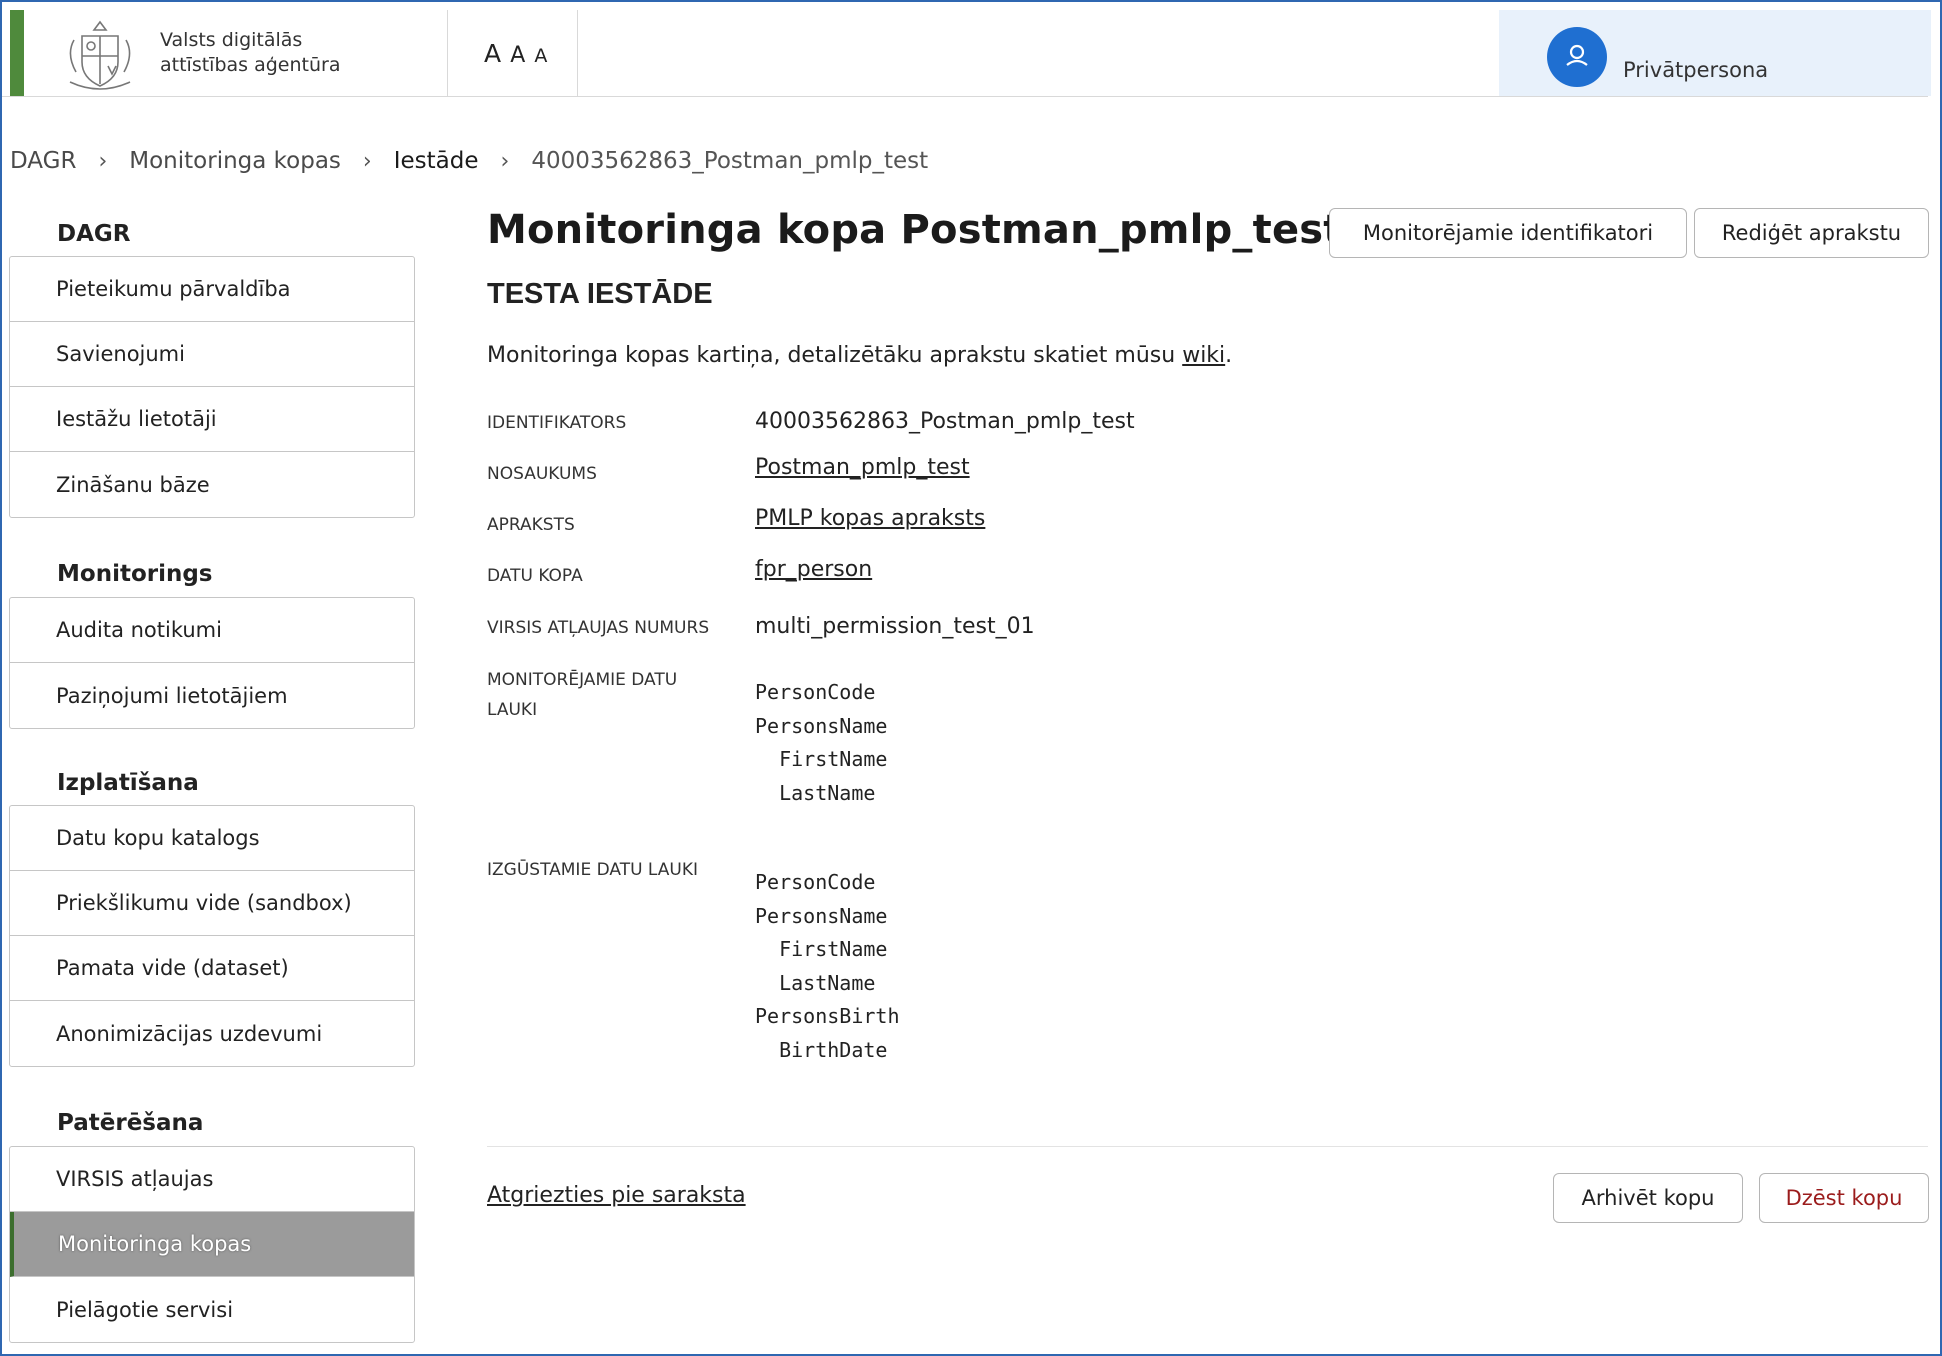  Describe the element at coordinates (212, 903) in the screenshot. I see `sidebar-item-sandbox: Priekšlikumu vide (sandbox)` at that location.